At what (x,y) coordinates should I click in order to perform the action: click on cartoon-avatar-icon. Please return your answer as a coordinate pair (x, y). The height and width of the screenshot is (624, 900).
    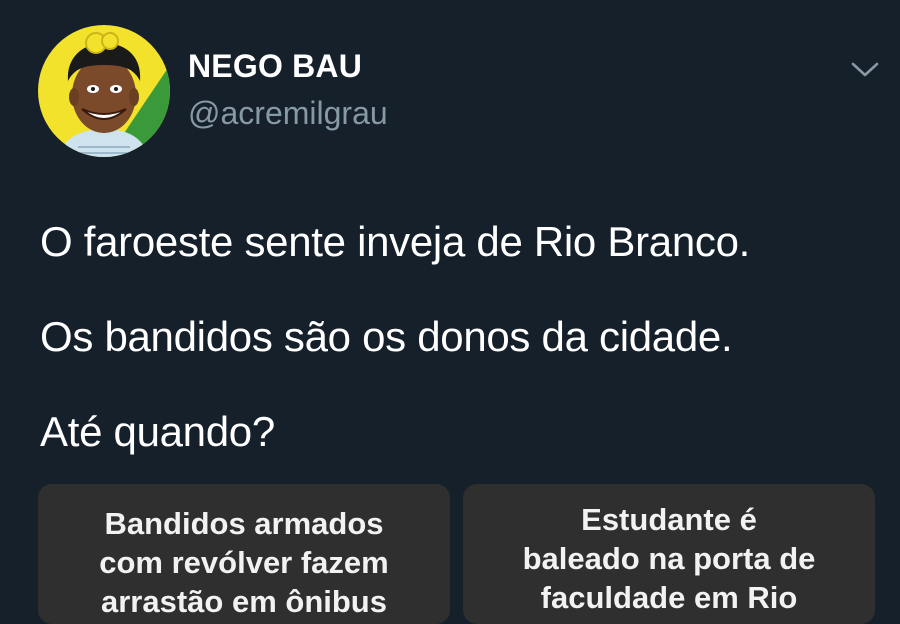
    Looking at the image, I should click on (104, 91).